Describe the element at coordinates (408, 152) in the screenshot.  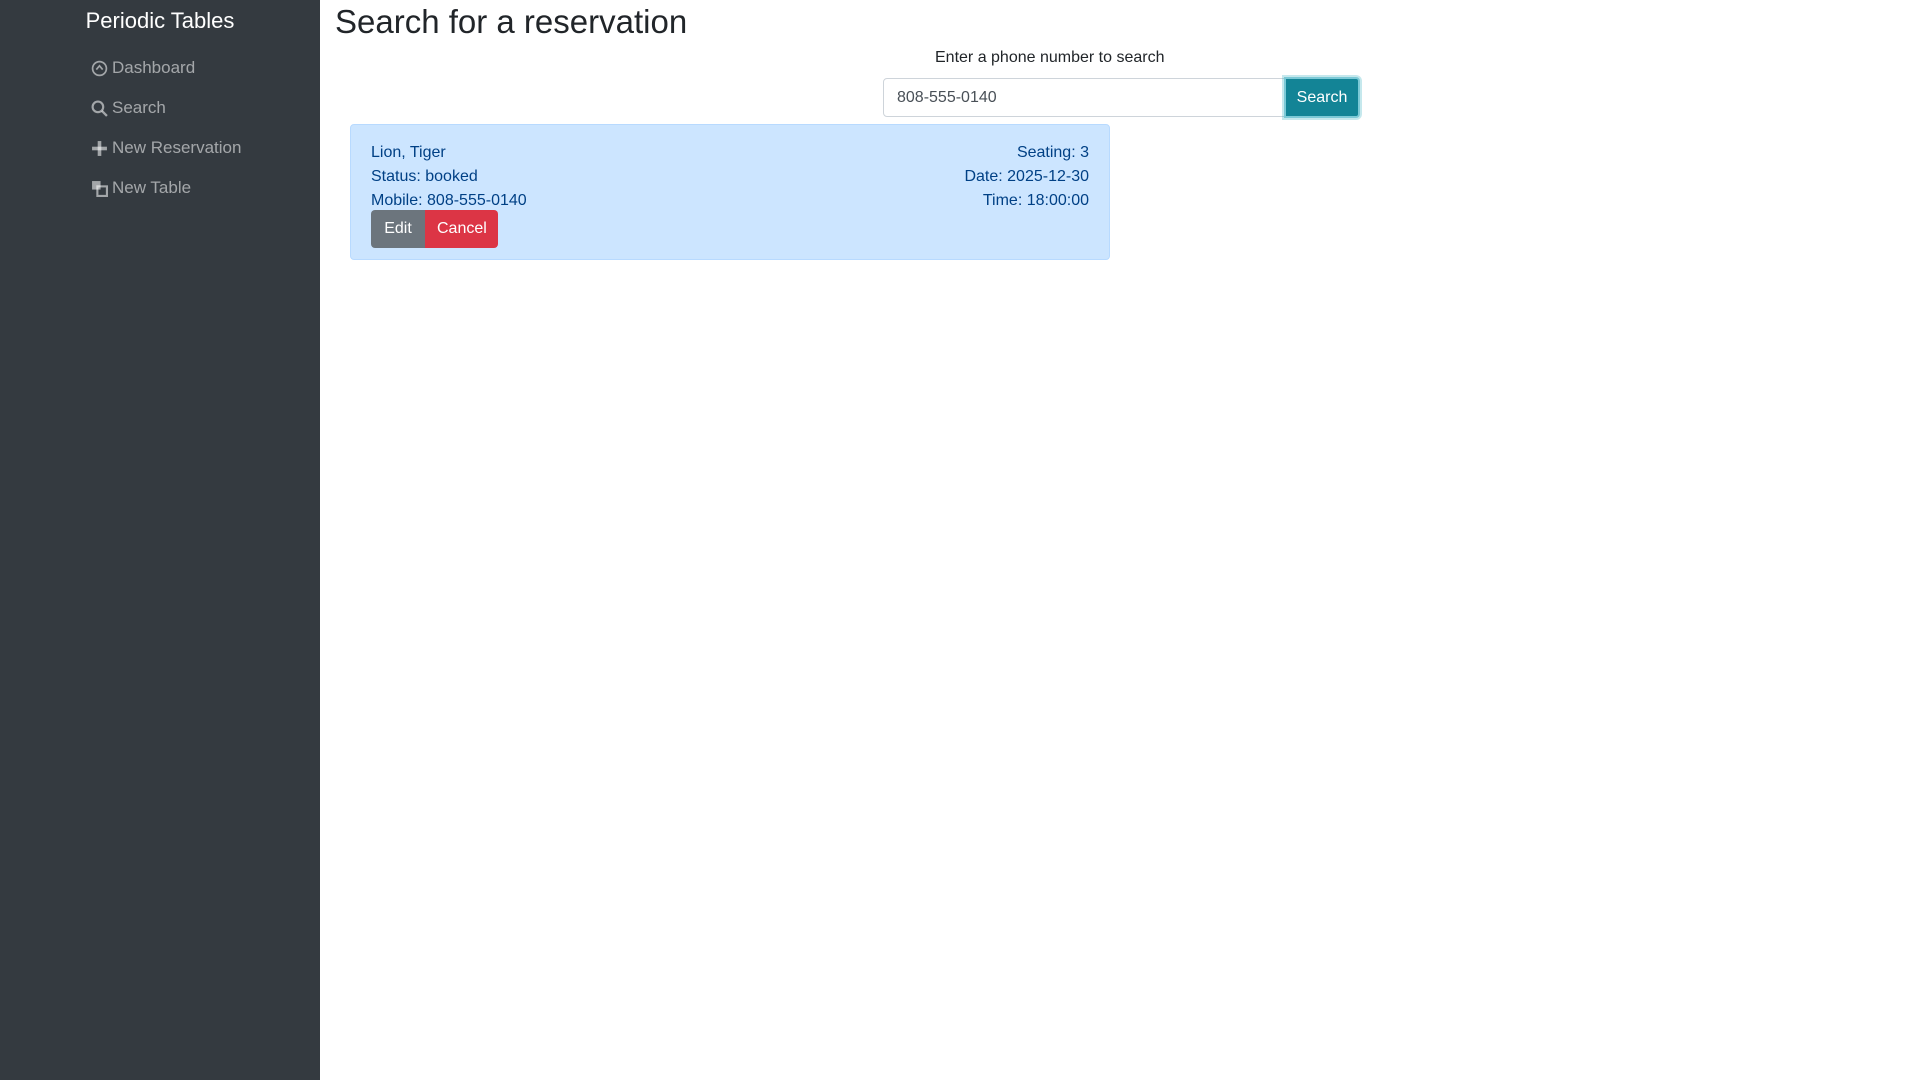
I see `reservation-name: Lion, Tiger` at that location.